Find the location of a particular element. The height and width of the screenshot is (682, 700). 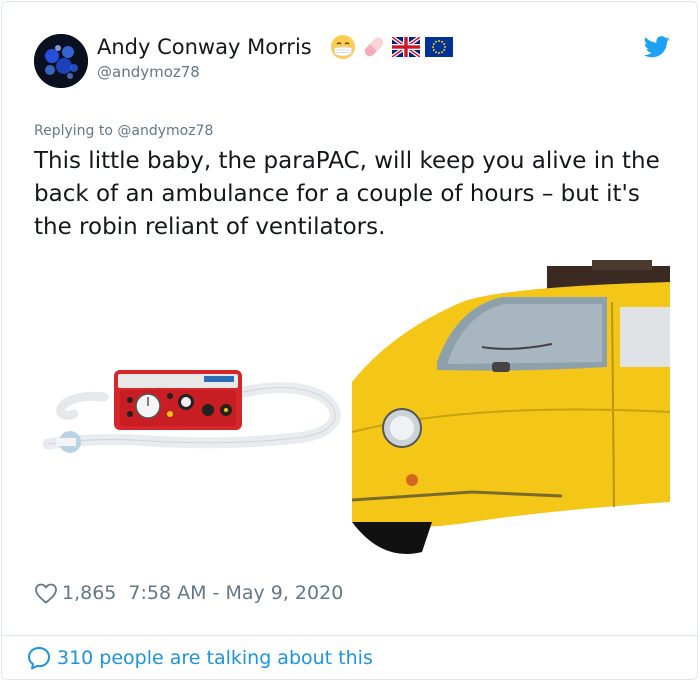

speech-bubble-icon is located at coordinates (39, 658).